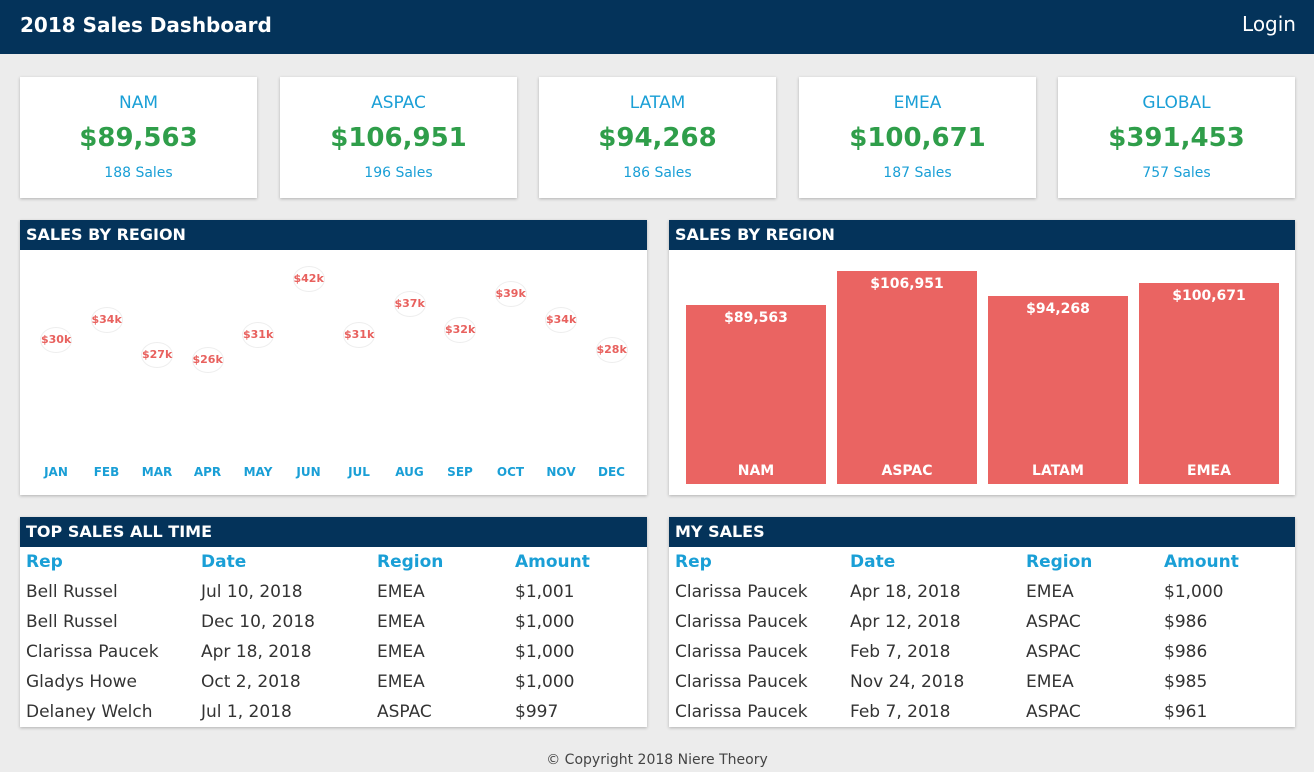 The height and width of the screenshot is (772, 1314). I want to click on data-point-oct: $39k, so click(510, 294).